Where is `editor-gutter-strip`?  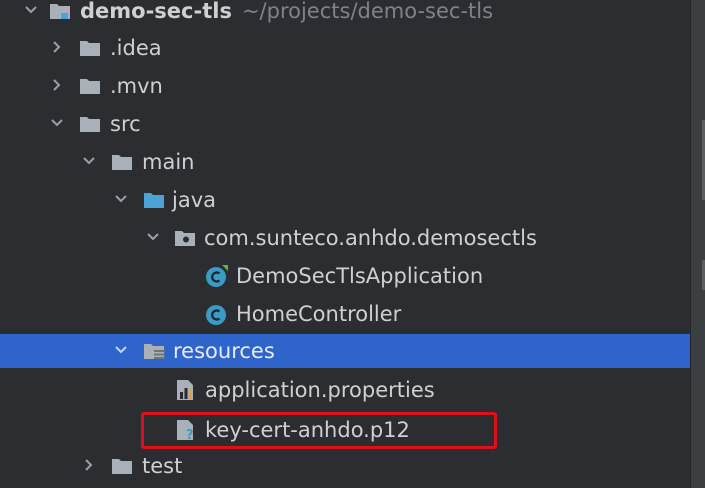 editor-gutter-strip is located at coordinates (697, 244).